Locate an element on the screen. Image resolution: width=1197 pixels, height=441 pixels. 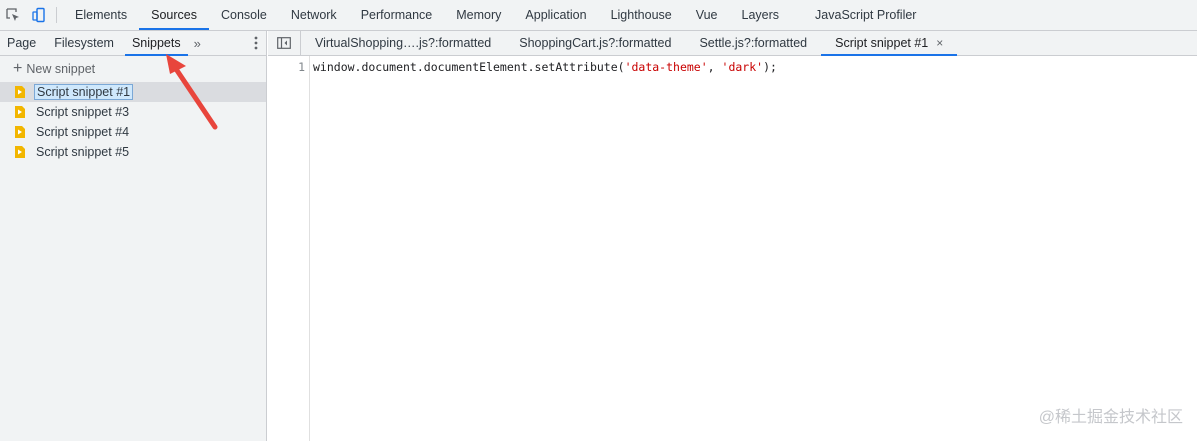
snippet-label: Script snippet #3 is located at coordinates (83, 112).